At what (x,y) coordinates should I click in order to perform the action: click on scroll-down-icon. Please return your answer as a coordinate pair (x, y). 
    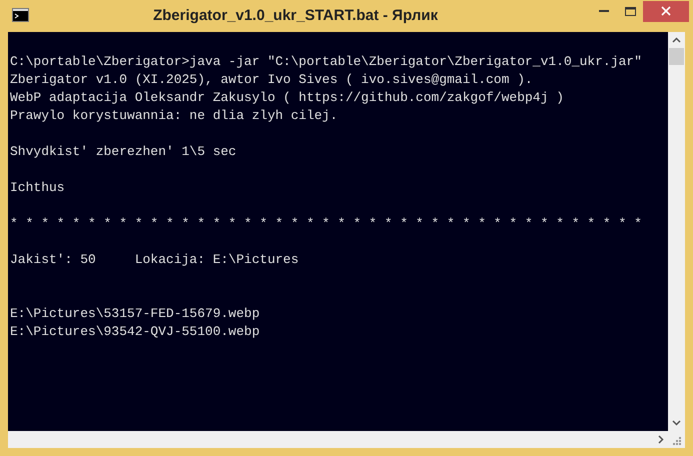
    Looking at the image, I should click on (676, 423).